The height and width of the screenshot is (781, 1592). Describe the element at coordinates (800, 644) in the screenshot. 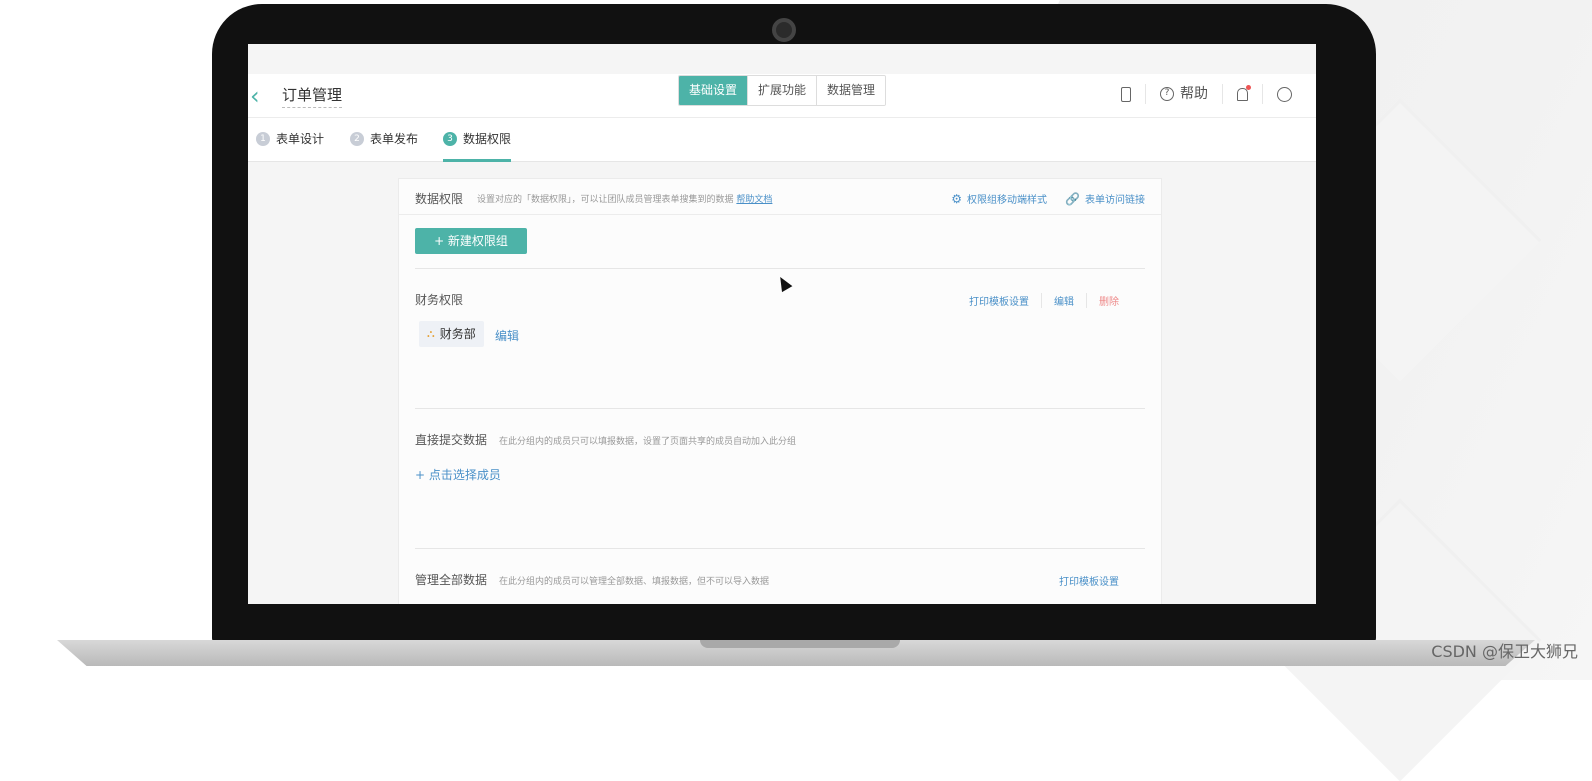

I see `laptop-base-notch` at that location.